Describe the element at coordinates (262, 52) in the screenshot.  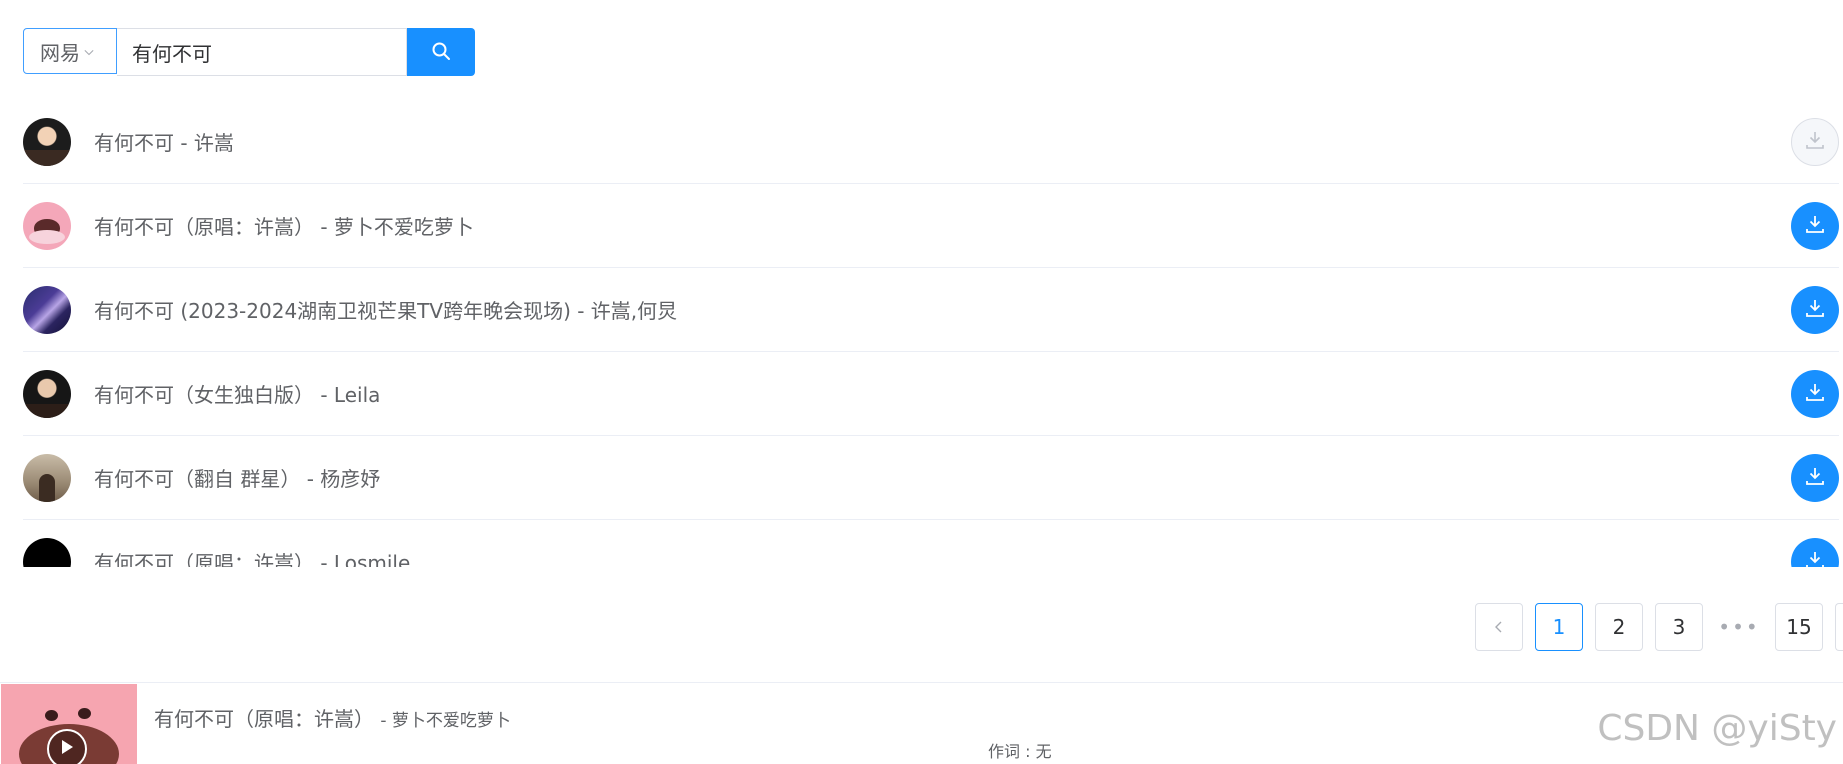
I see `search-input` at that location.